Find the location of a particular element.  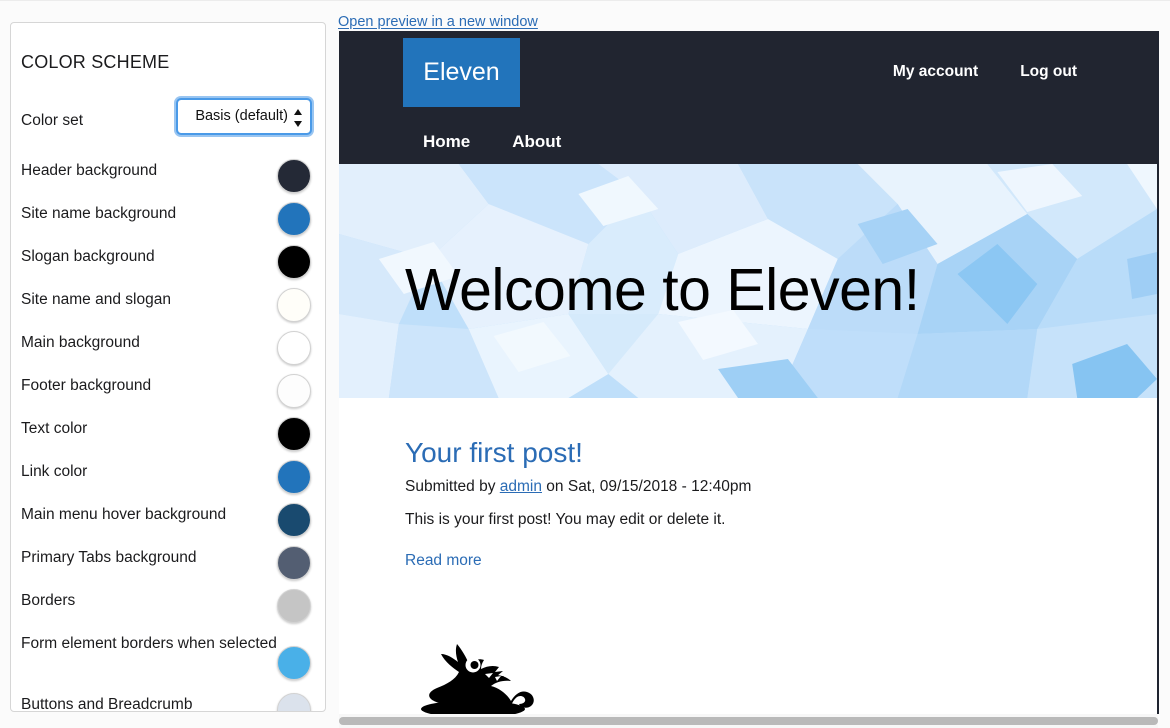

submitted-prefix: Submitted by is located at coordinates (452, 486).